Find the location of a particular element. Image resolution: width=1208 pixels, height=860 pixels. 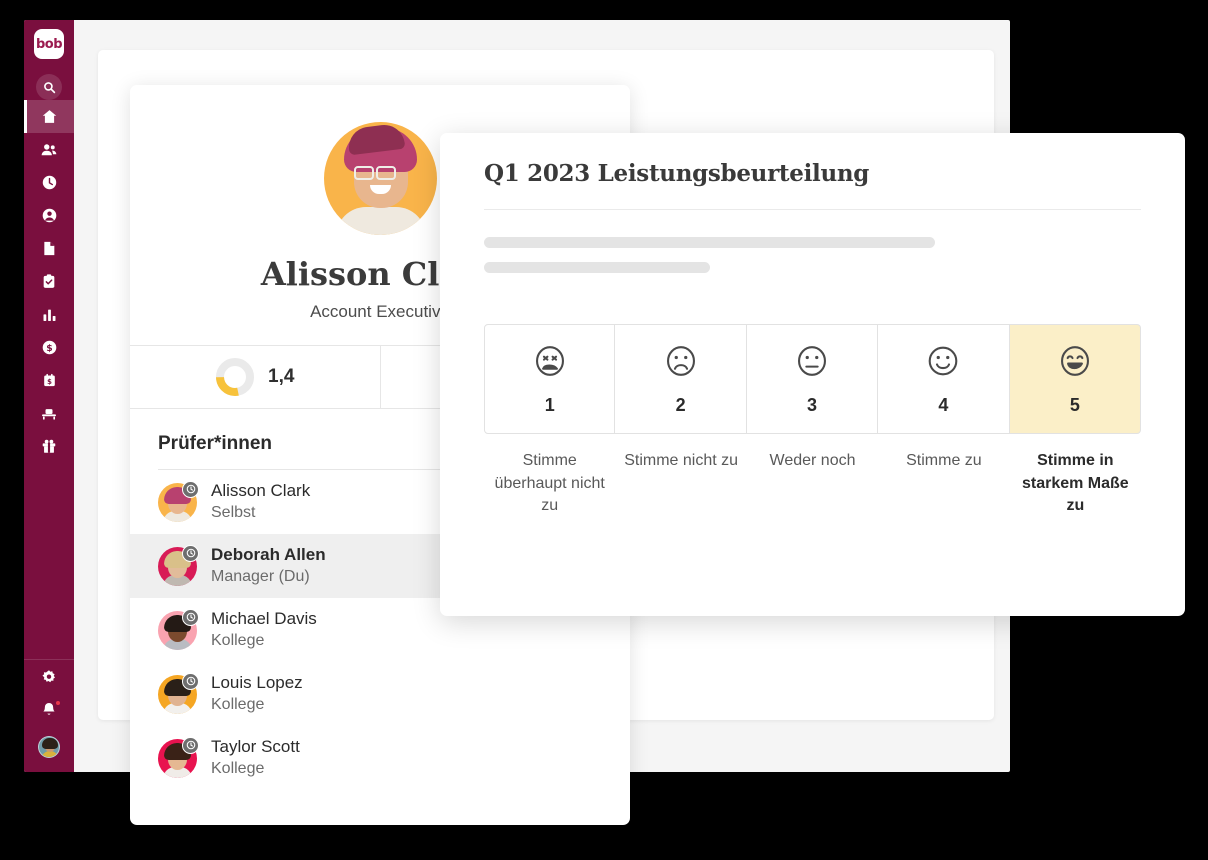

clipboard-check-icon is located at coordinates (49, 281).